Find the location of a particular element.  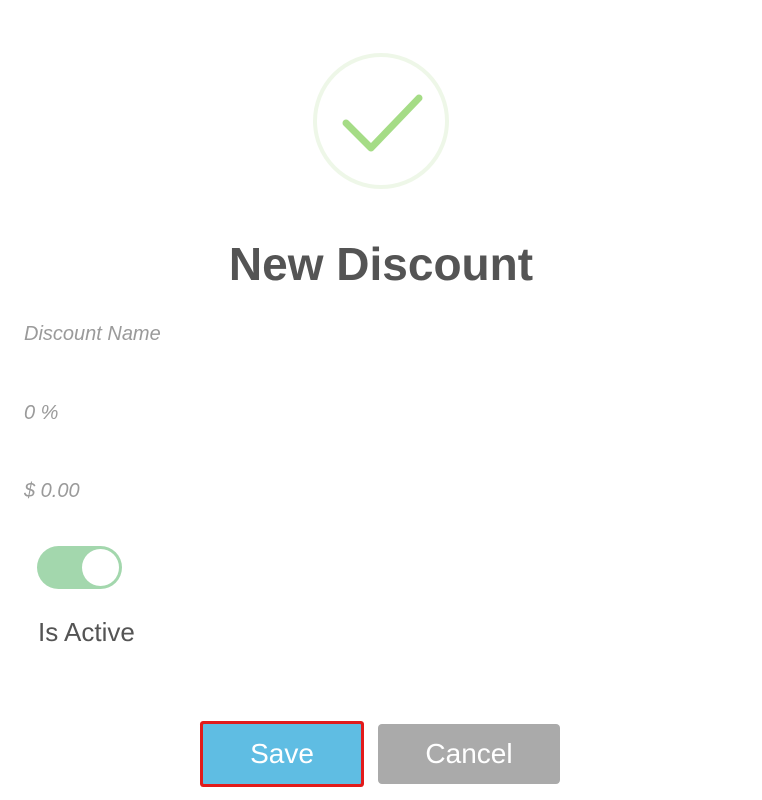

discount-amount-input is located at coordinates (381, 491).